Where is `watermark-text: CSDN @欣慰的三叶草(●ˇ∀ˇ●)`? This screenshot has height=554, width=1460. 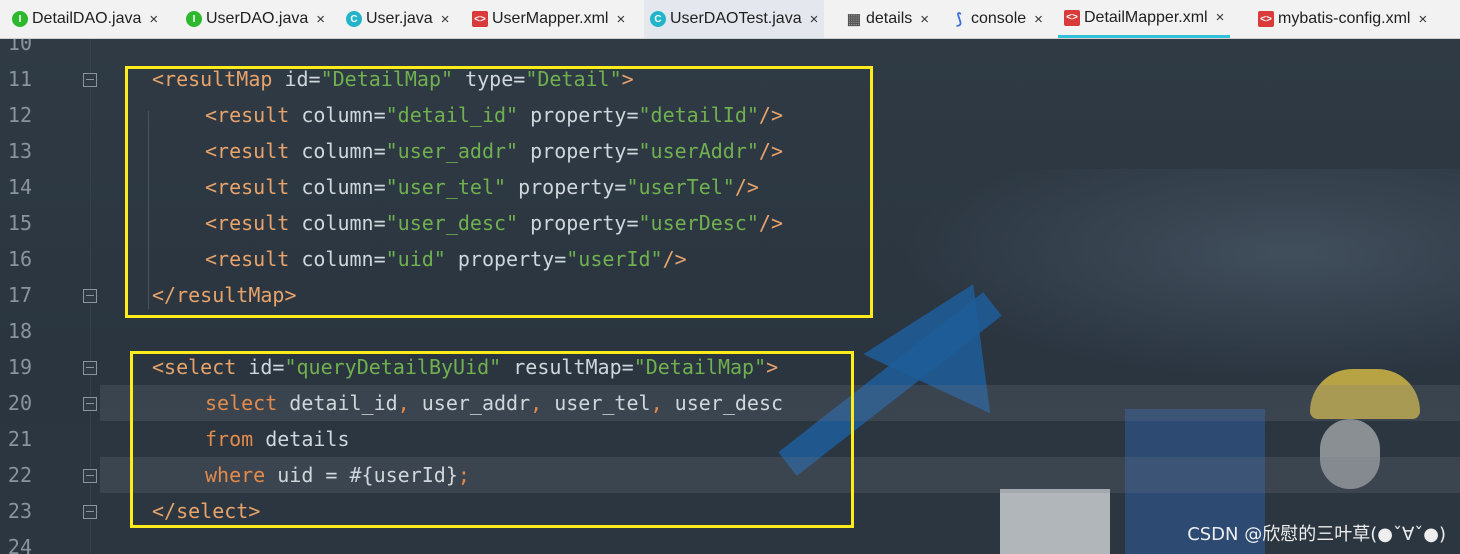
watermark-text: CSDN @欣慰的三叶草(●ˇ∀ˇ●) is located at coordinates (1316, 534).